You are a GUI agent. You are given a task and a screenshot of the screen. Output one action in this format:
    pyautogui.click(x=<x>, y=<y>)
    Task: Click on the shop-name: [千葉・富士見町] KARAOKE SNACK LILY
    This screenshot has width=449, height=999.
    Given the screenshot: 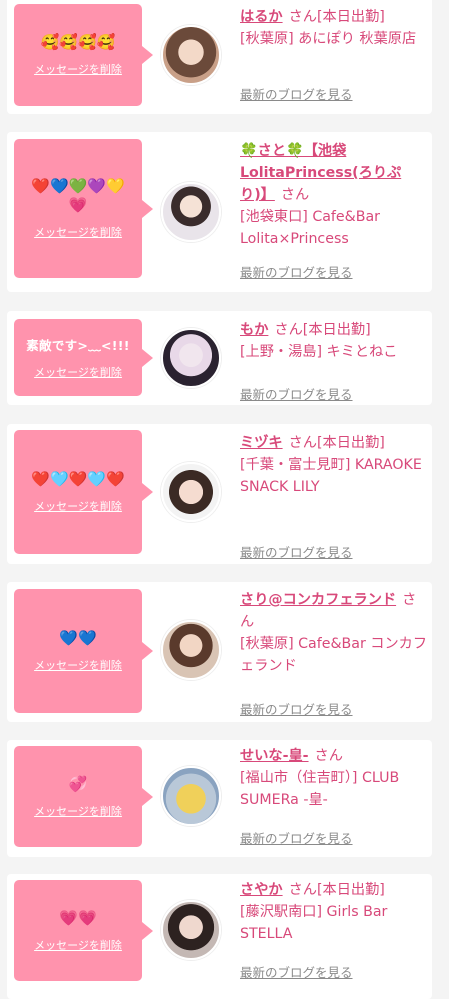 What is the action you would take?
    pyautogui.click(x=331, y=476)
    